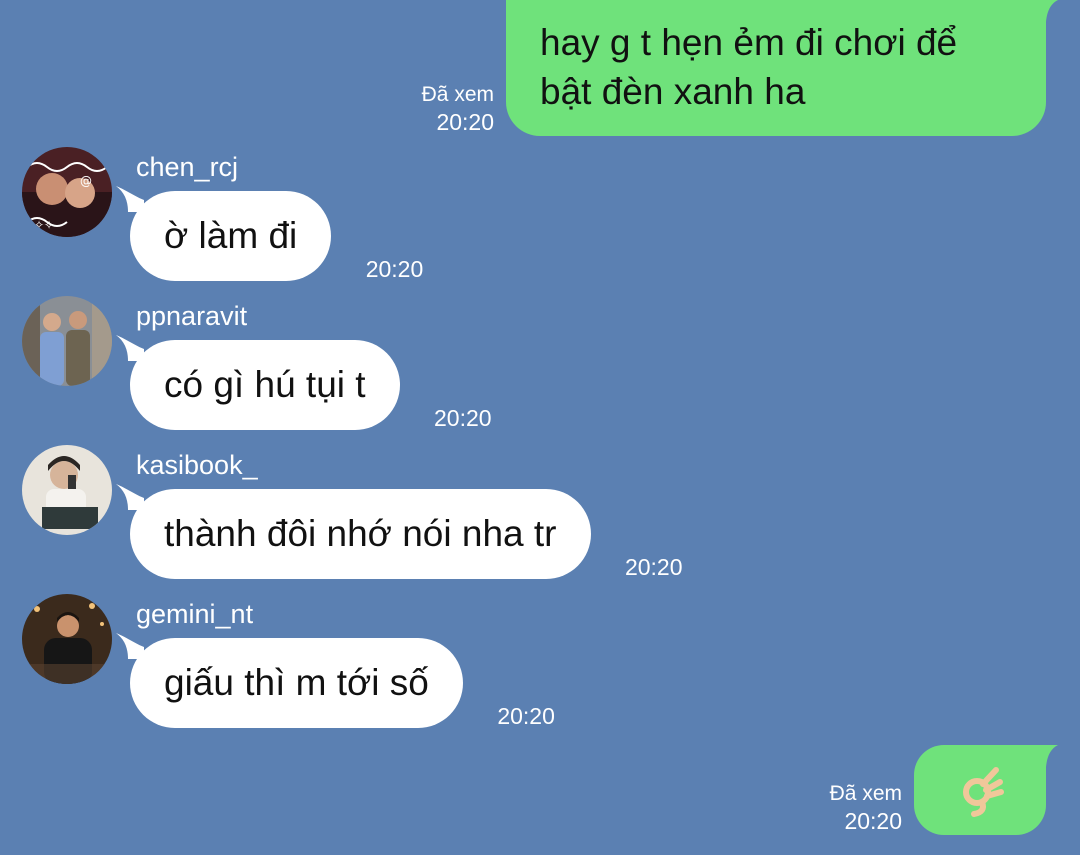 The image size is (1080, 855). I want to click on incoming-message: ppnaravit có gì hú tụi t 20:20, so click(262, 366).